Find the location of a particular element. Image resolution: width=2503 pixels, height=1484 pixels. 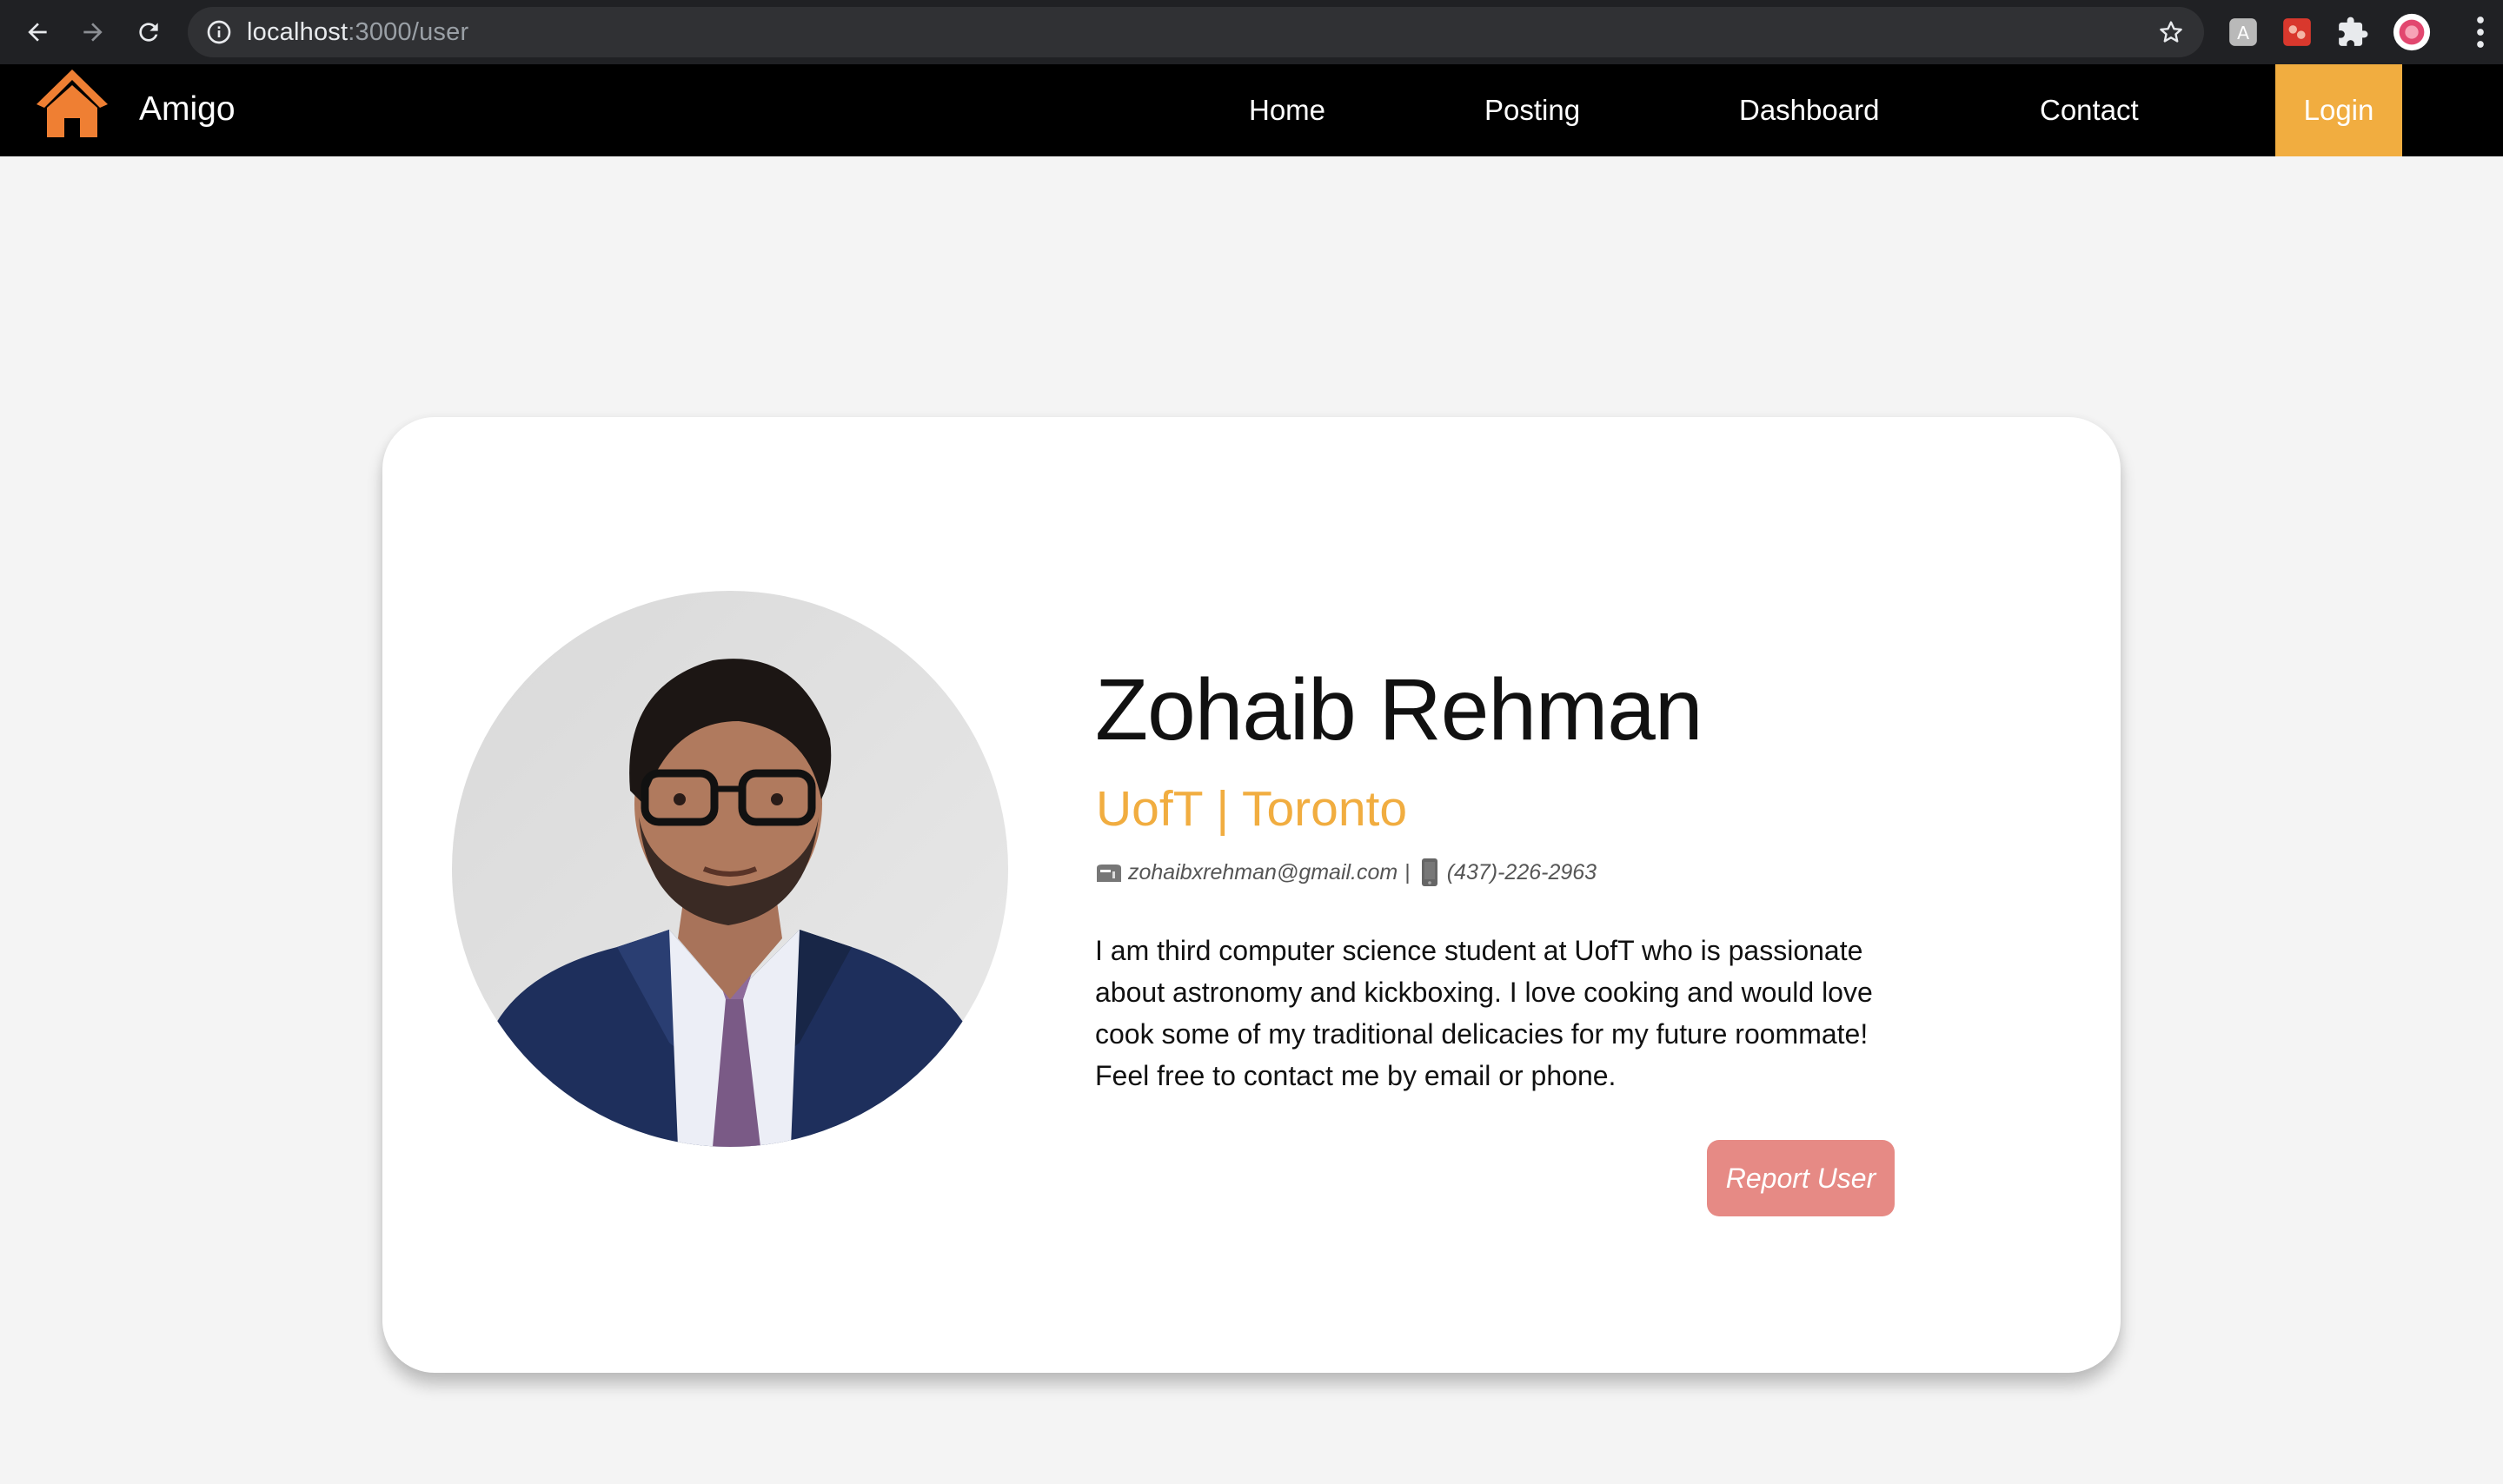

contact-info: zohaibxrehman@gmail.com | (437)-226-2963 is located at coordinates (1346, 872).